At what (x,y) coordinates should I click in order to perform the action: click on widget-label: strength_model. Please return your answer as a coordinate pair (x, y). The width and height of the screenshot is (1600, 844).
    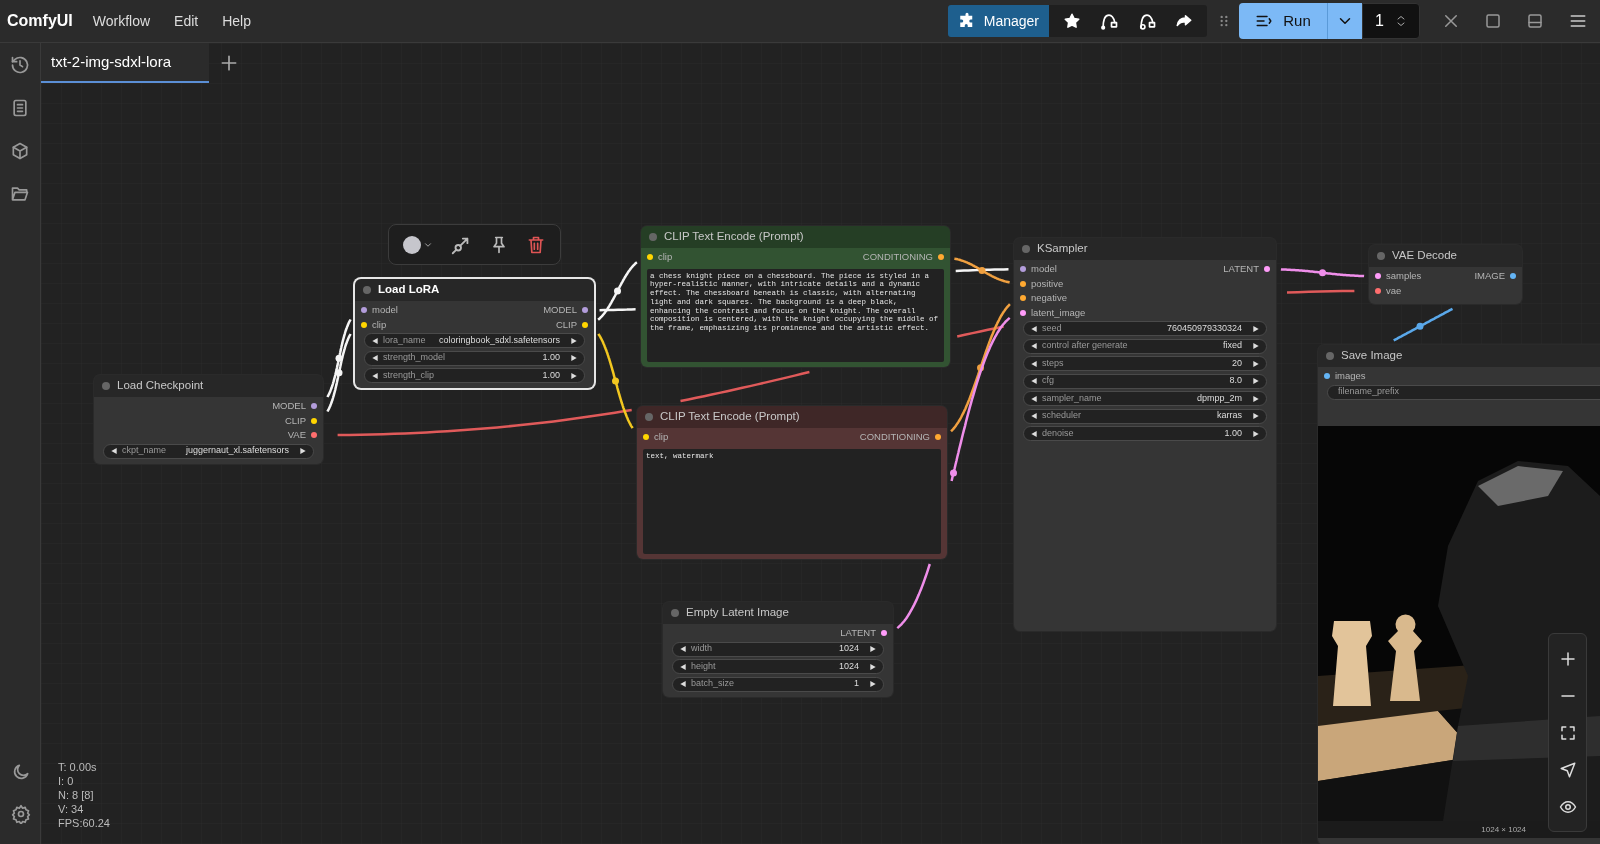
    Looking at the image, I should click on (414, 358).